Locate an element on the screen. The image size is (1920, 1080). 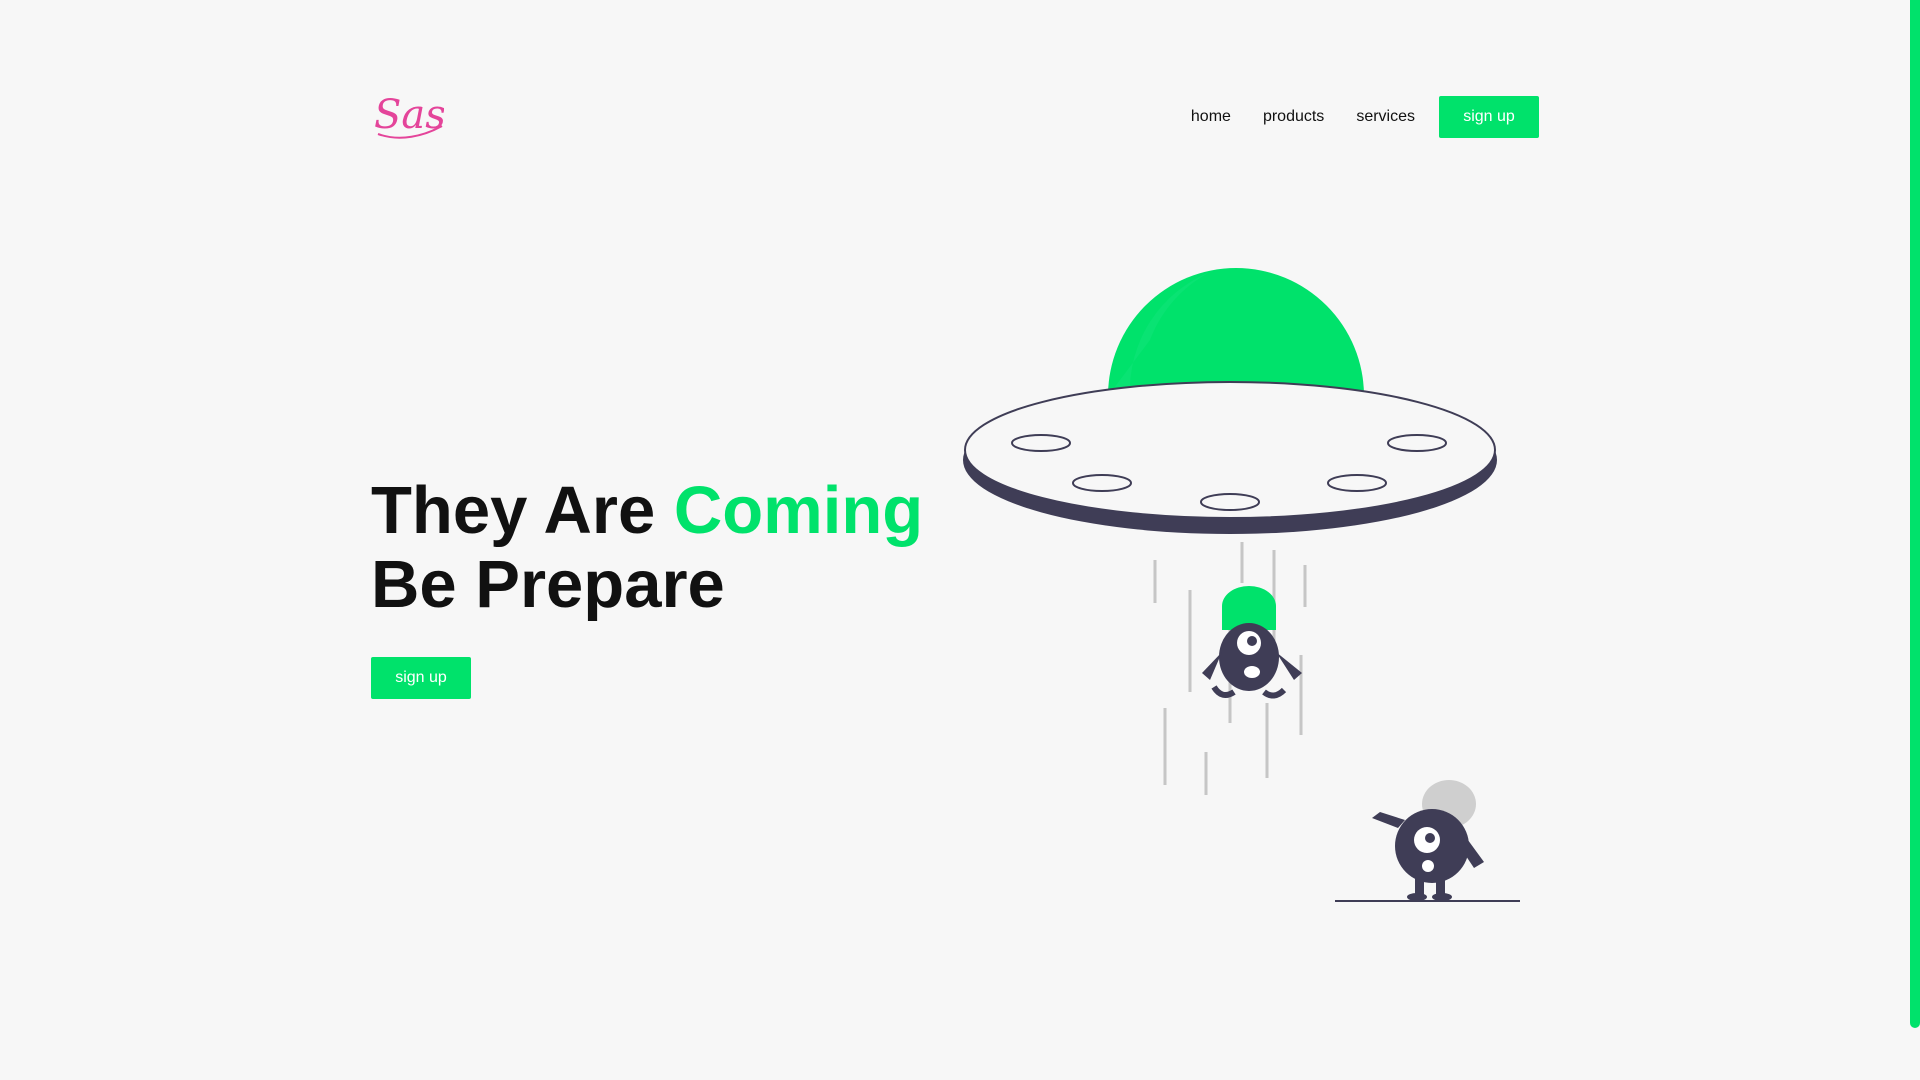
nav-home-link: home is located at coordinates (1211, 117).